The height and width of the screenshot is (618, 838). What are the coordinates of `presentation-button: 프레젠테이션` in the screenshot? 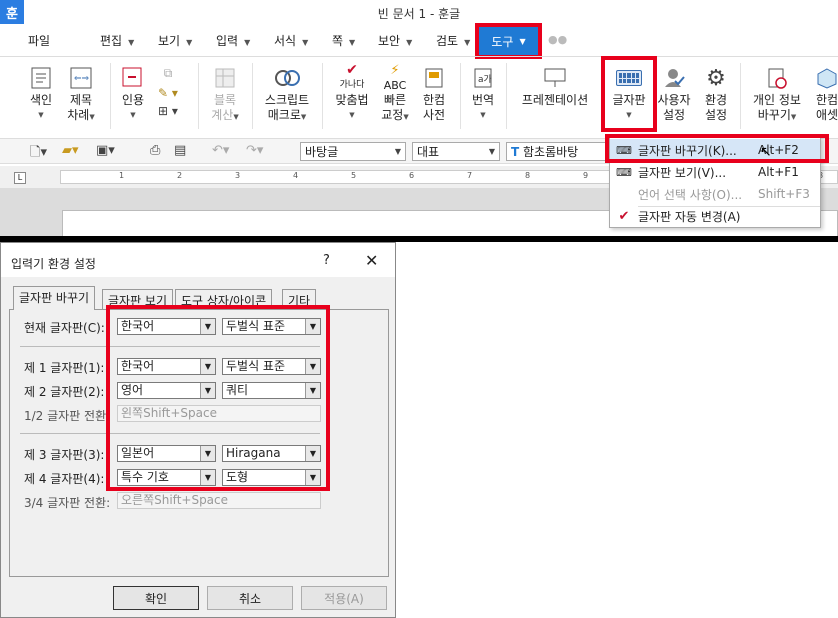 It's located at (555, 85).